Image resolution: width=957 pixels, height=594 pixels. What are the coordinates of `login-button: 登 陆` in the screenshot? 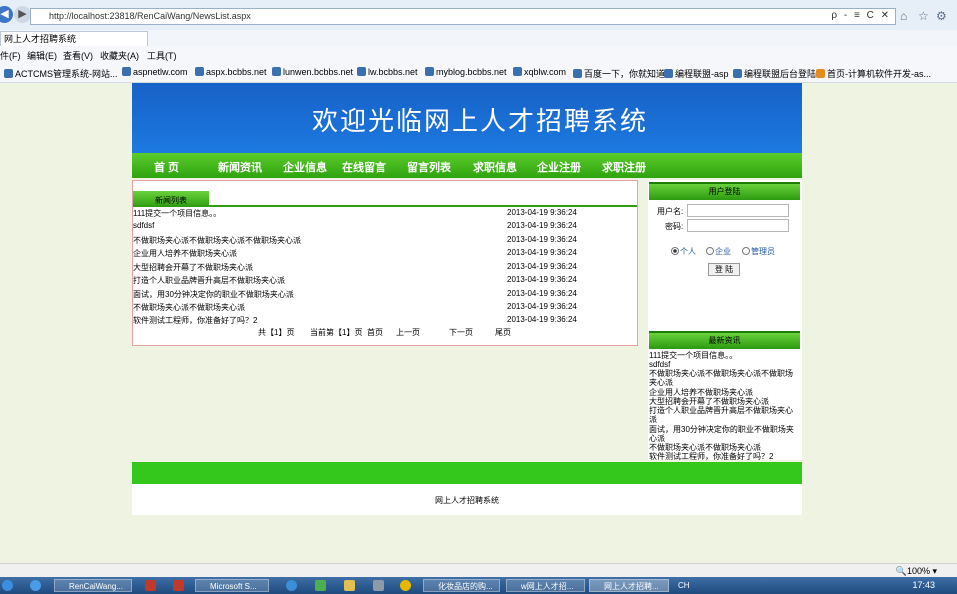 It's located at (724, 269).